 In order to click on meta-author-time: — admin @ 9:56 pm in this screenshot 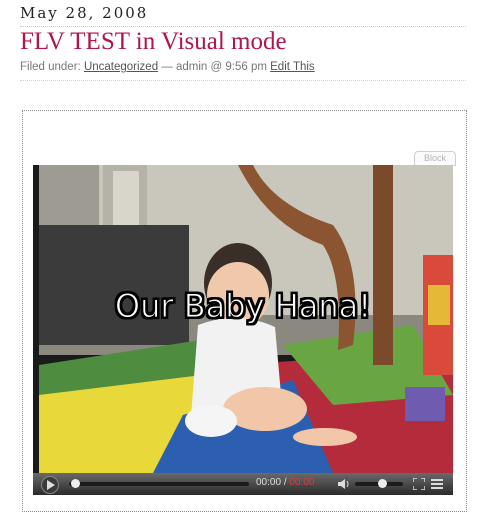, I will do `click(214, 67)`.